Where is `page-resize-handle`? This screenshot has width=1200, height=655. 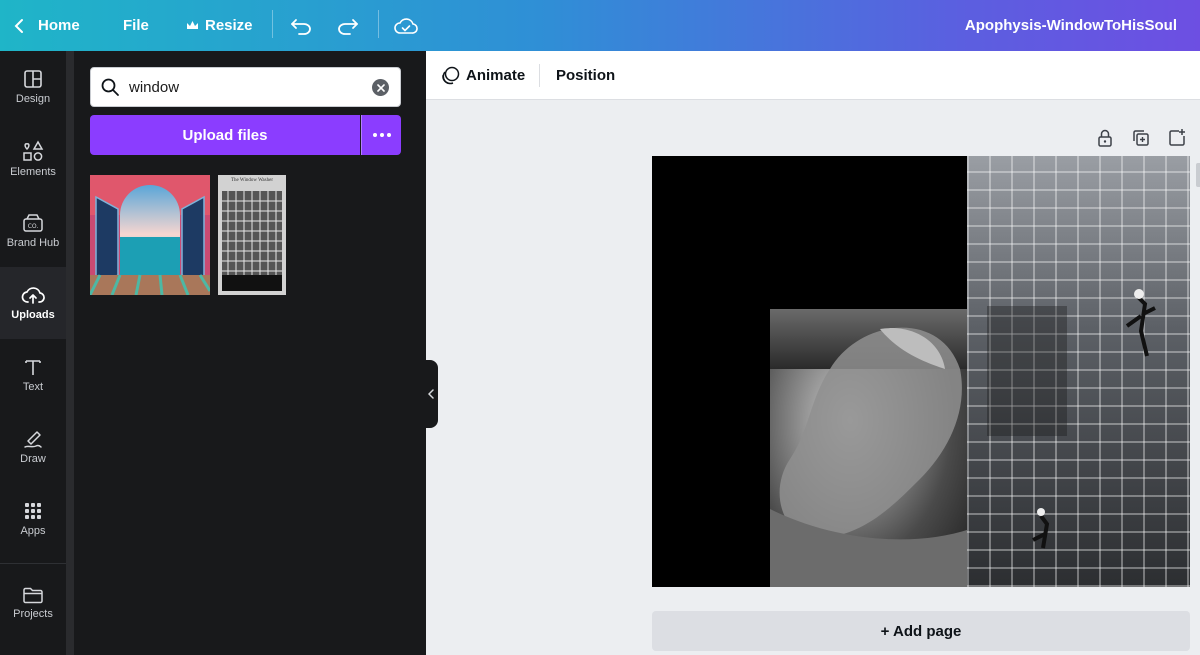
page-resize-handle is located at coordinates (1198, 175).